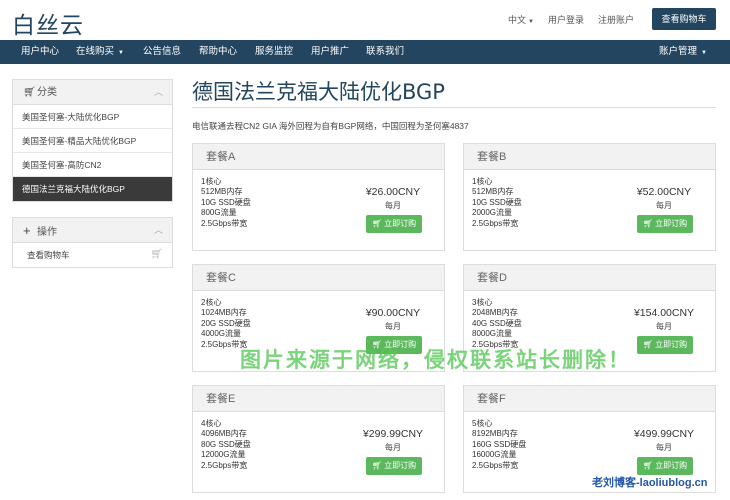  Describe the element at coordinates (219, 213) in the screenshot. I see `spec-traffic: 800G流量` at that location.